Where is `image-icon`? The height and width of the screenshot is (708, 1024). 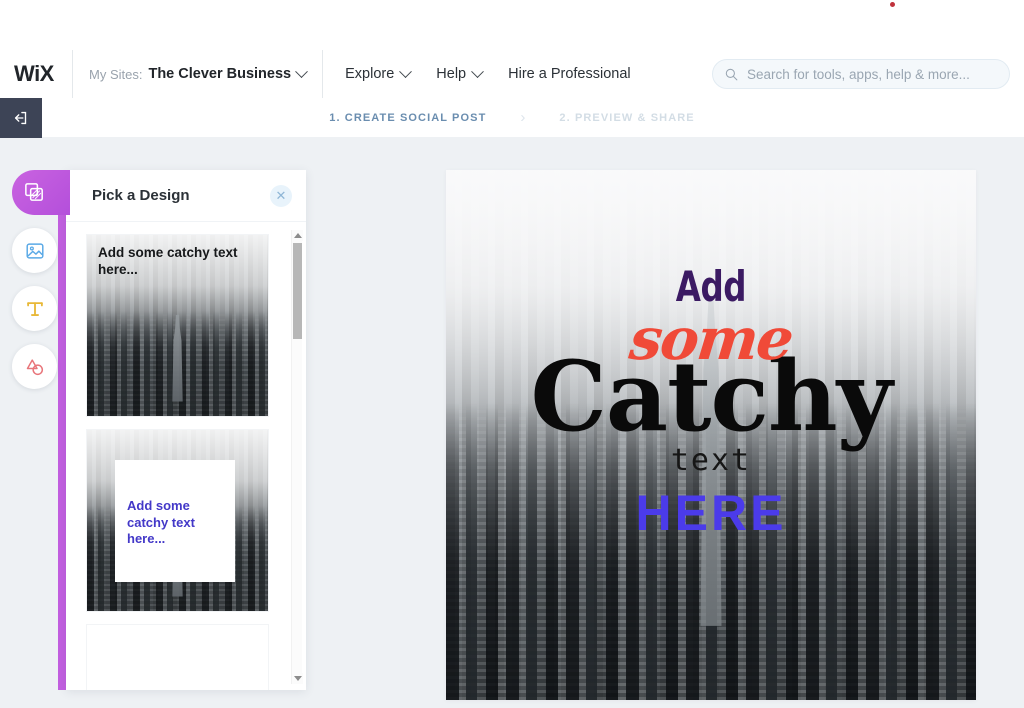
image-icon is located at coordinates (34, 250).